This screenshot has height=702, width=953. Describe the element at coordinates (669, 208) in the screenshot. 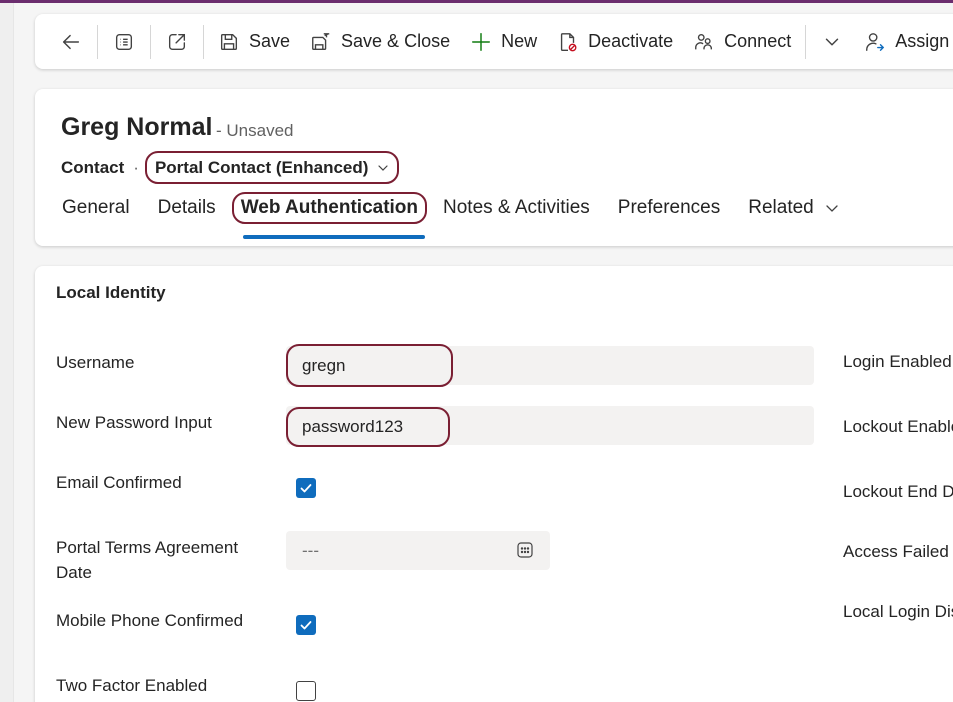

I see `tab-preferences: Preferences` at that location.